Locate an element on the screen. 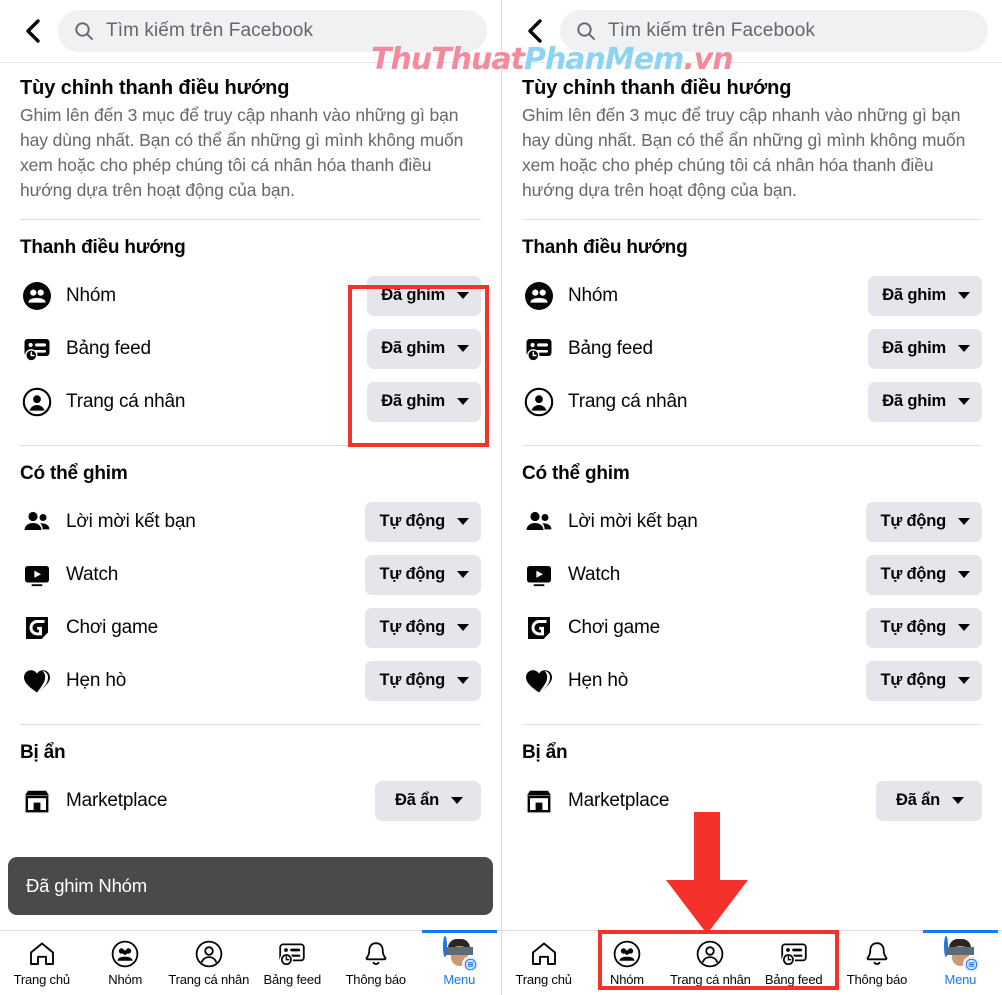  nav-label: Trang chủ is located at coordinates (543, 979).